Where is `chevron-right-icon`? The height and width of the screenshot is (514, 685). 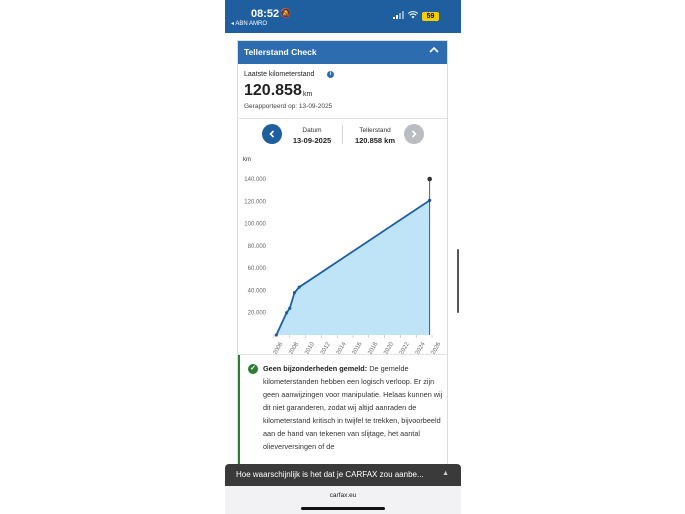
chevron-right-icon is located at coordinates (414, 134).